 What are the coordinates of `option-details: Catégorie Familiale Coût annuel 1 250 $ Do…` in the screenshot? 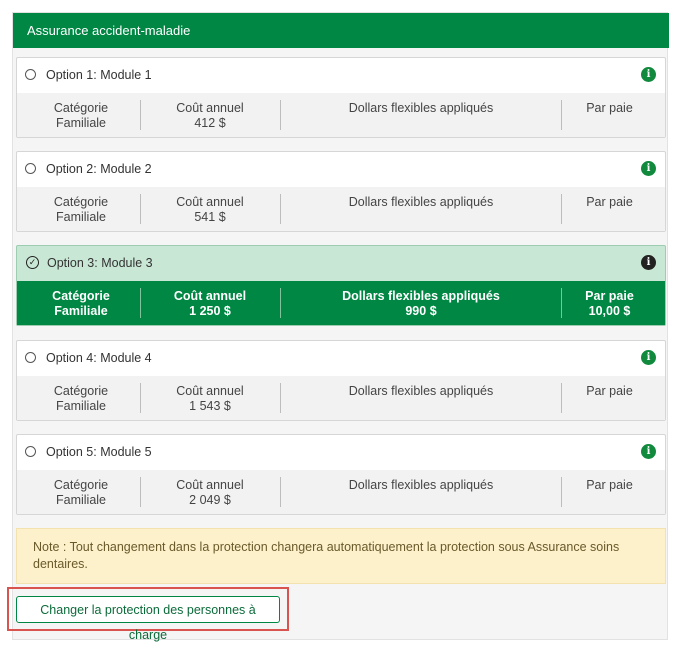 It's located at (341, 303).